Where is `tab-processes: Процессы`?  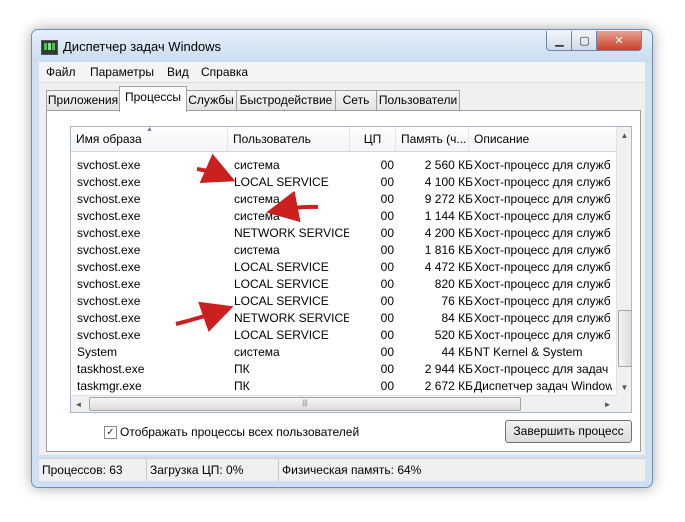 tab-processes: Процессы is located at coordinates (153, 99).